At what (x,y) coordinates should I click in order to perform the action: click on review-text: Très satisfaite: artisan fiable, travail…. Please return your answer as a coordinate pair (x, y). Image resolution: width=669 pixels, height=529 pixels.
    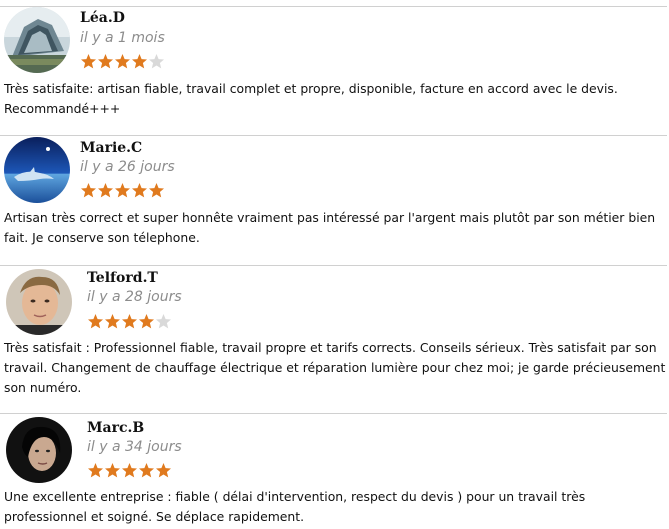
    Looking at the image, I should click on (311, 98).